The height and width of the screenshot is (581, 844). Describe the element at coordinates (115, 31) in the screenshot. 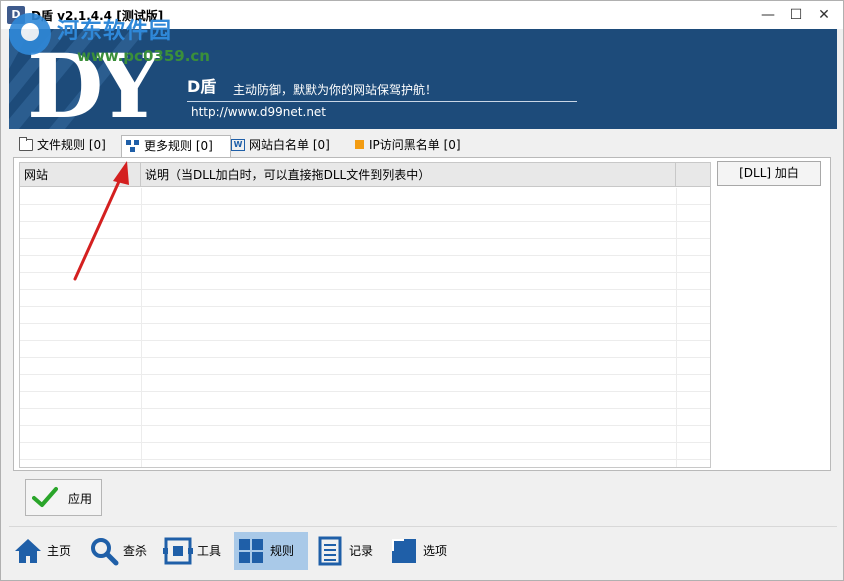

I see `watermark-text: 河东软件园` at that location.